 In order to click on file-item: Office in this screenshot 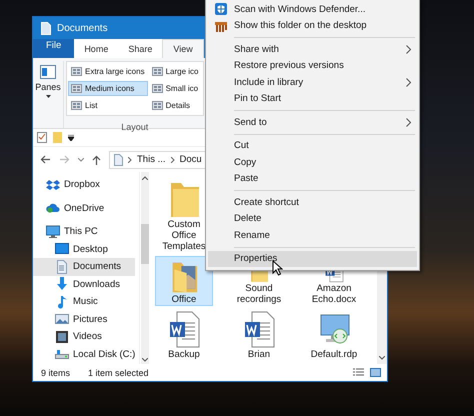, I will do `click(184, 281)`.